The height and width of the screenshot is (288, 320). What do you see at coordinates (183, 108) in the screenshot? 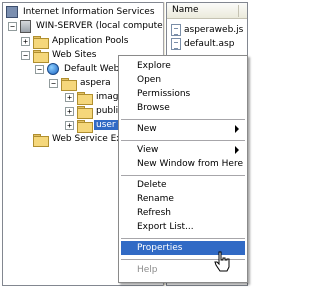
I see `menu-item-browse: Browse` at bounding box center [183, 108].